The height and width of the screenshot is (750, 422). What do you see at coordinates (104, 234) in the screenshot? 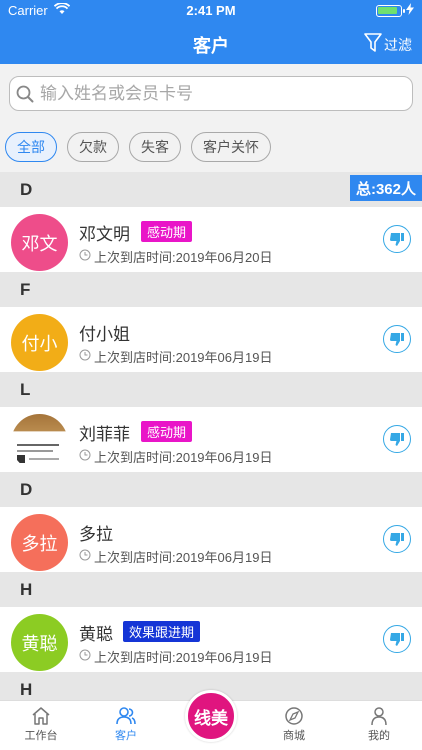
I see `customer-name: 邓文明` at bounding box center [104, 234].